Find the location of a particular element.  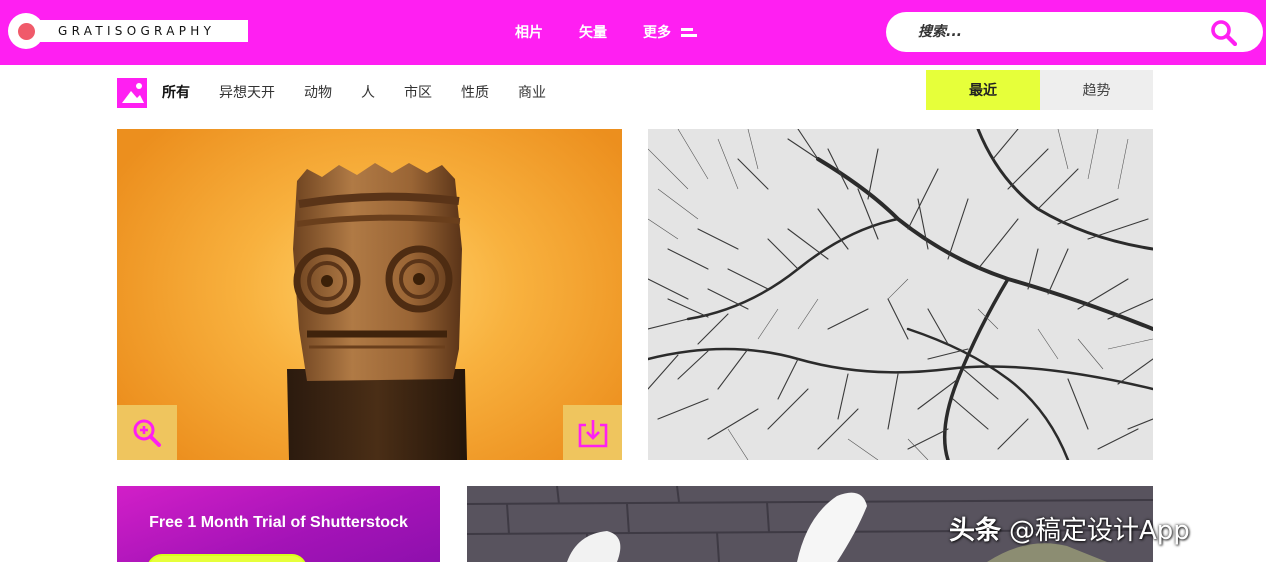

download-button is located at coordinates (592, 432).